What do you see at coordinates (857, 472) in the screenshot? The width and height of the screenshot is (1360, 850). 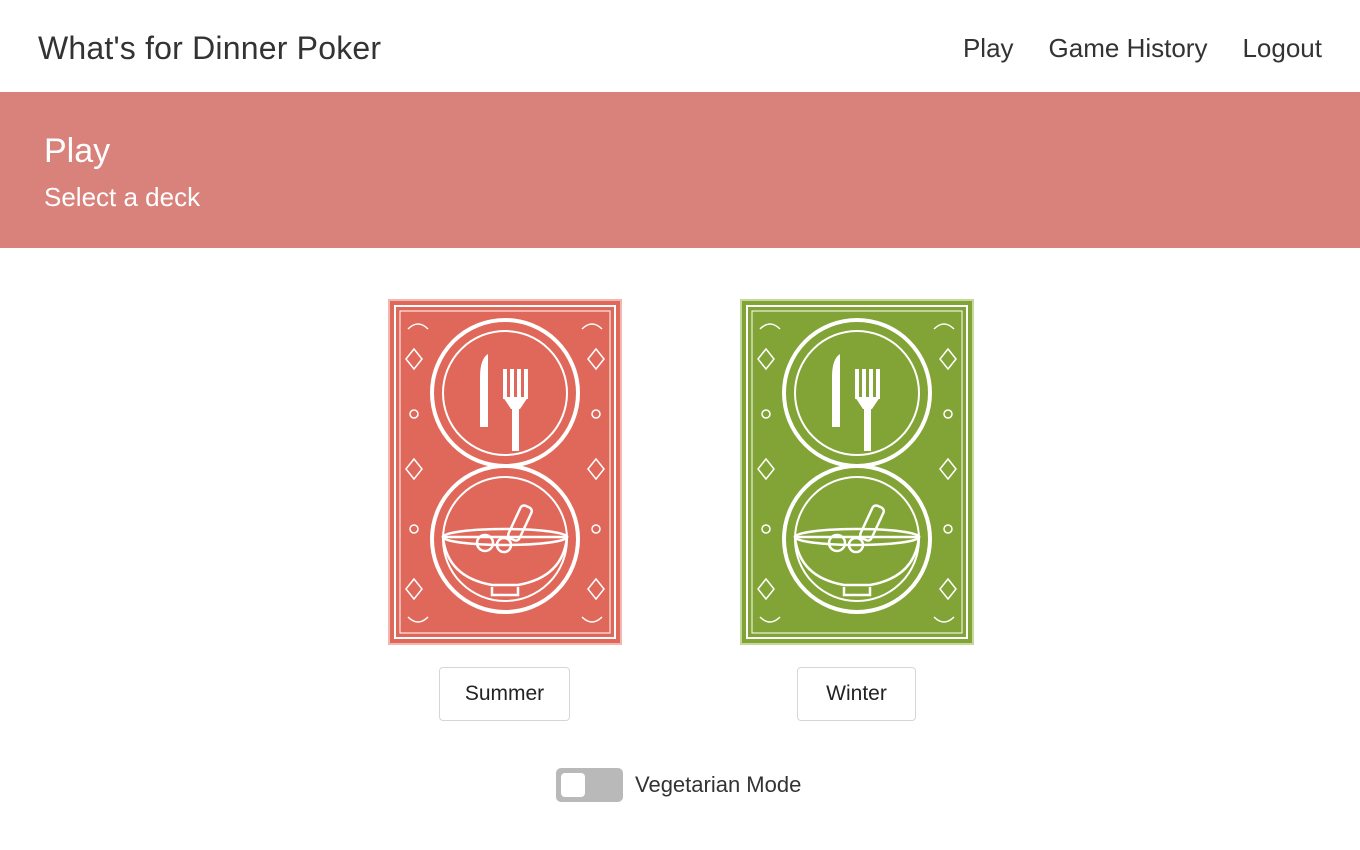 I see `winter-deck-card` at bounding box center [857, 472].